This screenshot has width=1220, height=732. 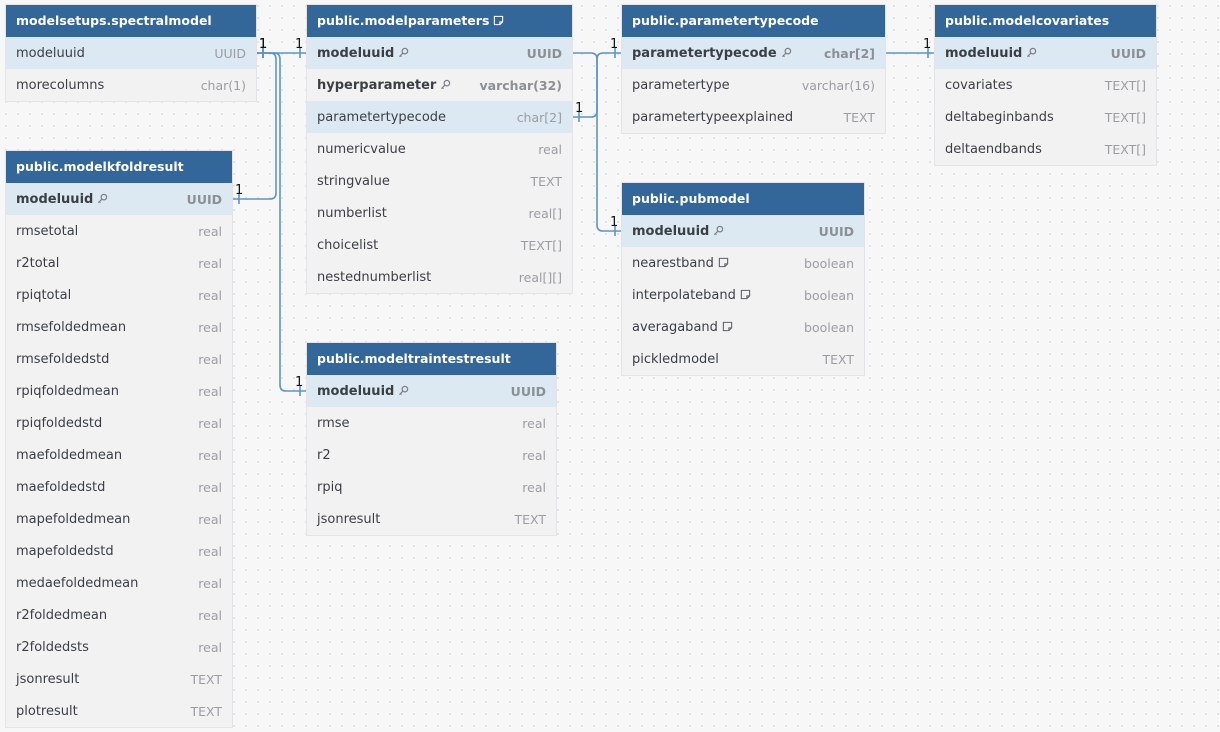 I want to click on column-row: morecolumns char(1), so click(x=131, y=85).